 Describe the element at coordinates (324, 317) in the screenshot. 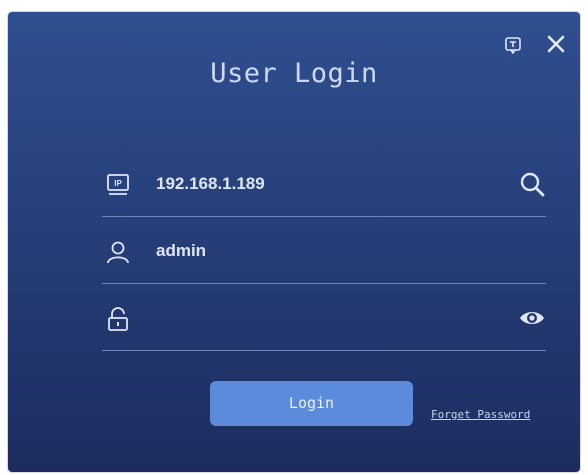

I see `password-field-row` at that location.